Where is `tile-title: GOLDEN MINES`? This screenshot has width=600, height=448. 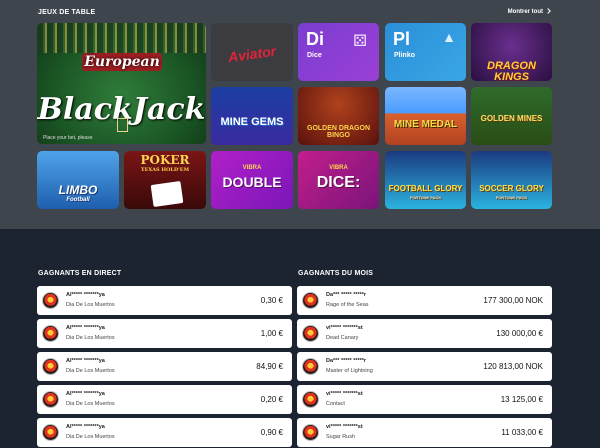
tile-title: GOLDEN MINES is located at coordinates (511, 118).